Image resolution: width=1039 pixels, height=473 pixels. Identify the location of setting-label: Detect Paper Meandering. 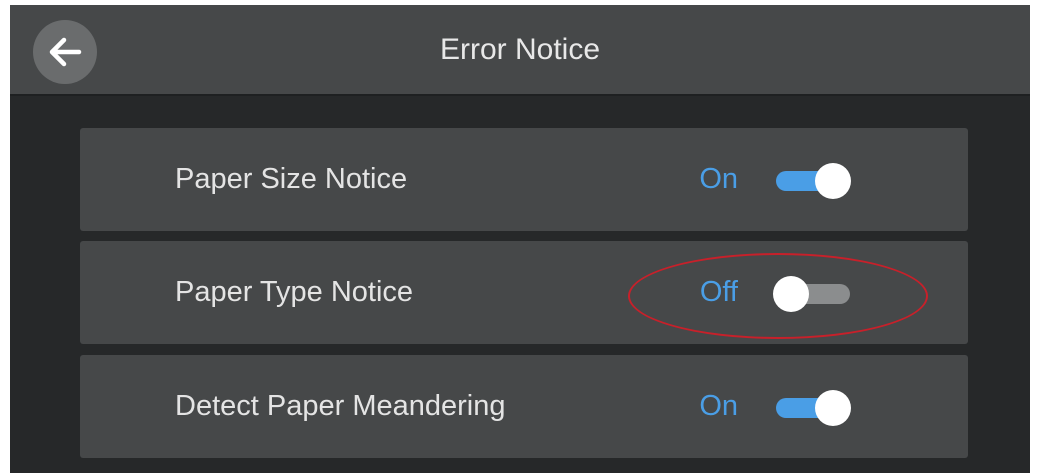
(340, 406).